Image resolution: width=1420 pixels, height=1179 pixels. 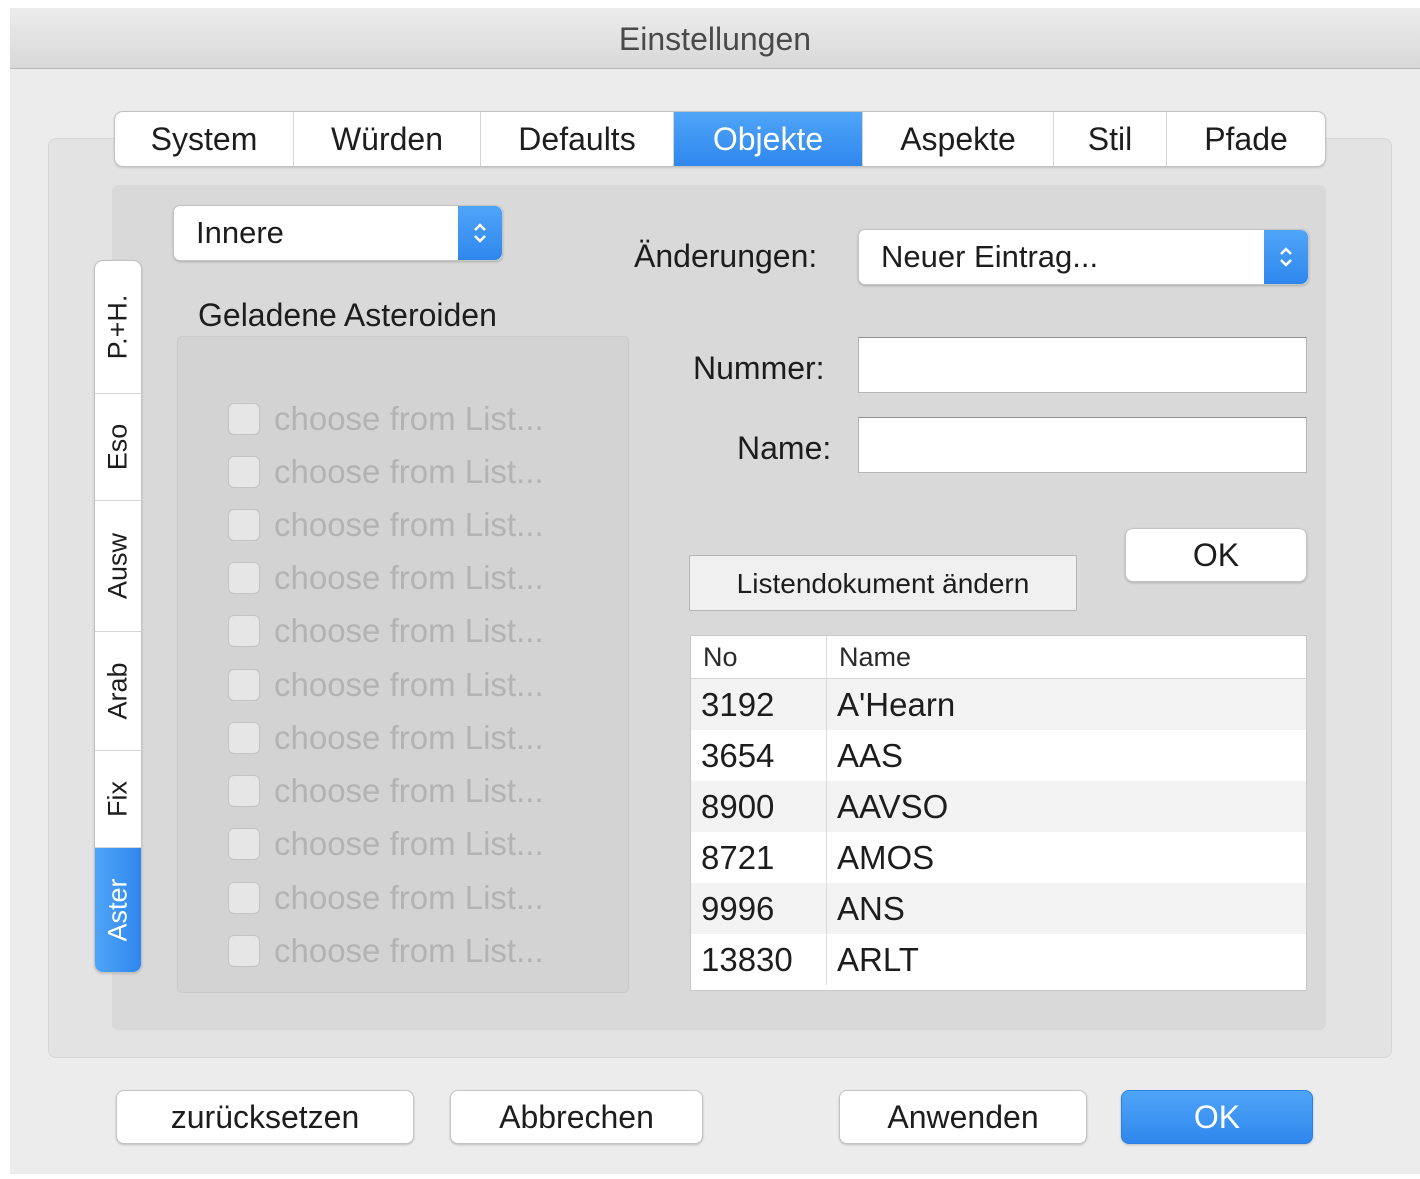 What do you see at coordinates (883, 583) in the screenshot?
I see `edit-list-document-button: Listendokument ändern` at bounding box center [883, 583].